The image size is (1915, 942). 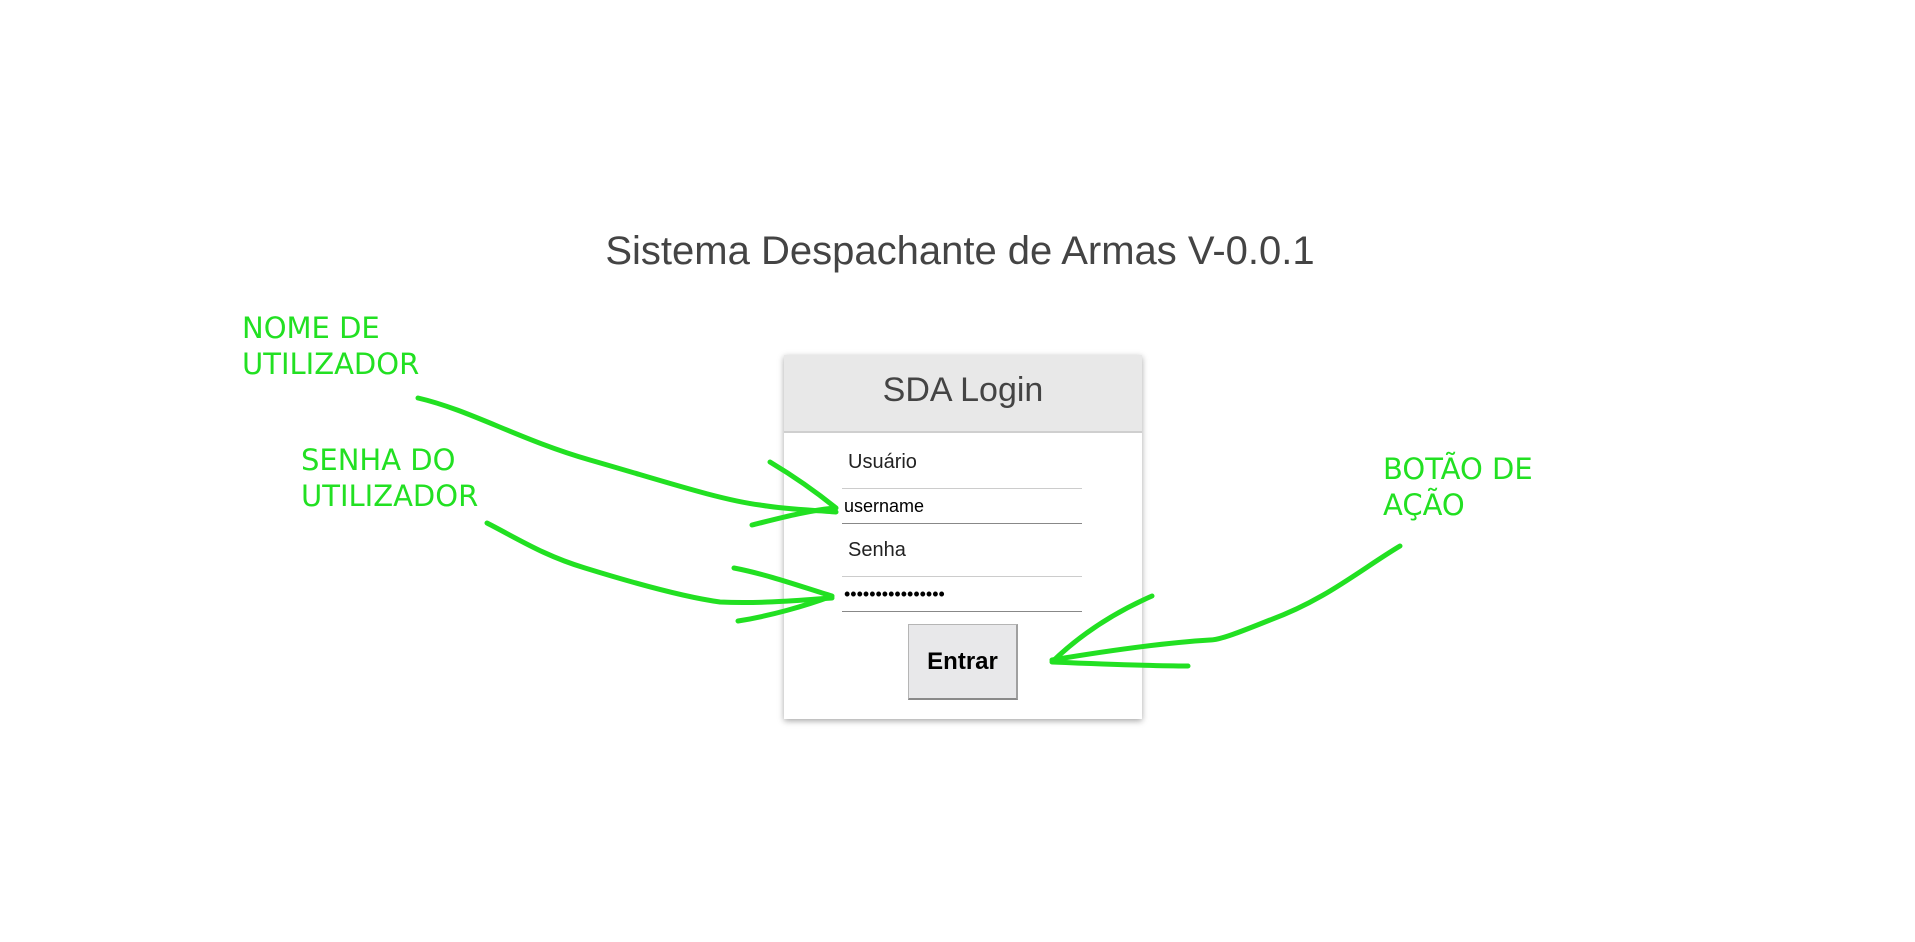 I want to click on password-label: Senha, so click(x=877, y=550).